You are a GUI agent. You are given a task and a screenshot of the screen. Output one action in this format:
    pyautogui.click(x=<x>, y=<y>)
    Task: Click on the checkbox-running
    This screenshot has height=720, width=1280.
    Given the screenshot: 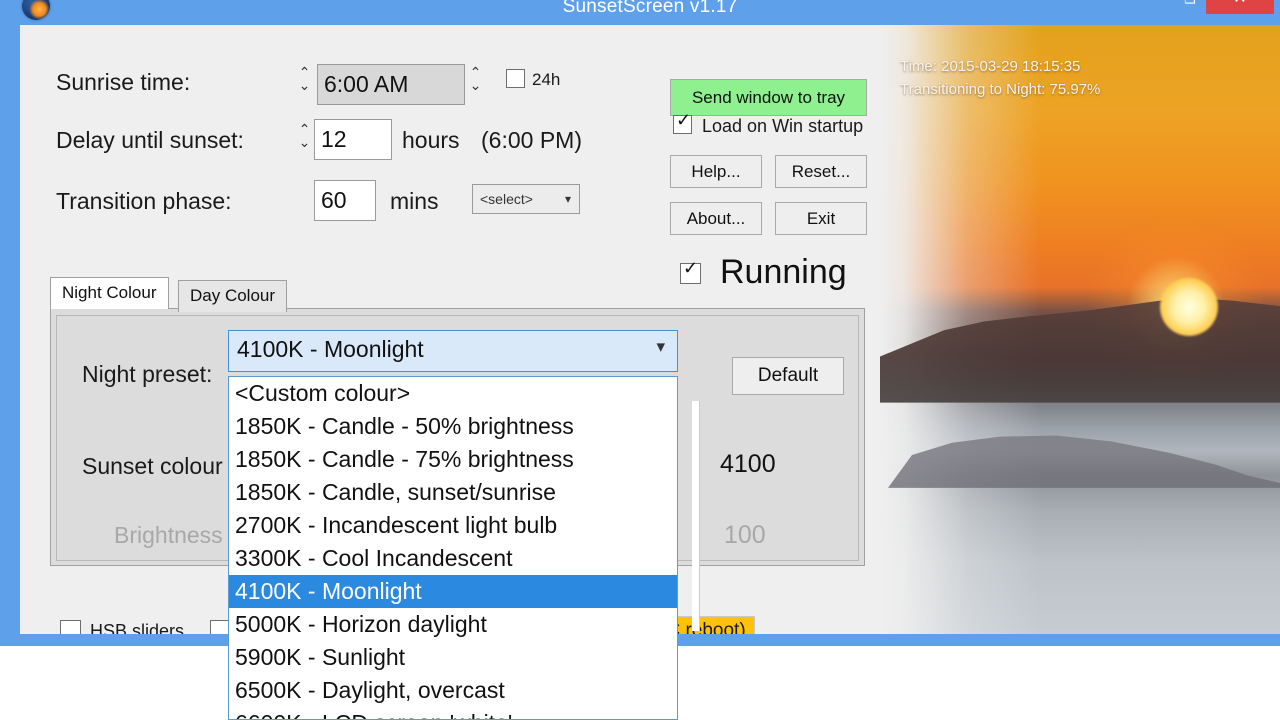 What is the action you would take?
    pyautogui.click(x=690, y=271)
    